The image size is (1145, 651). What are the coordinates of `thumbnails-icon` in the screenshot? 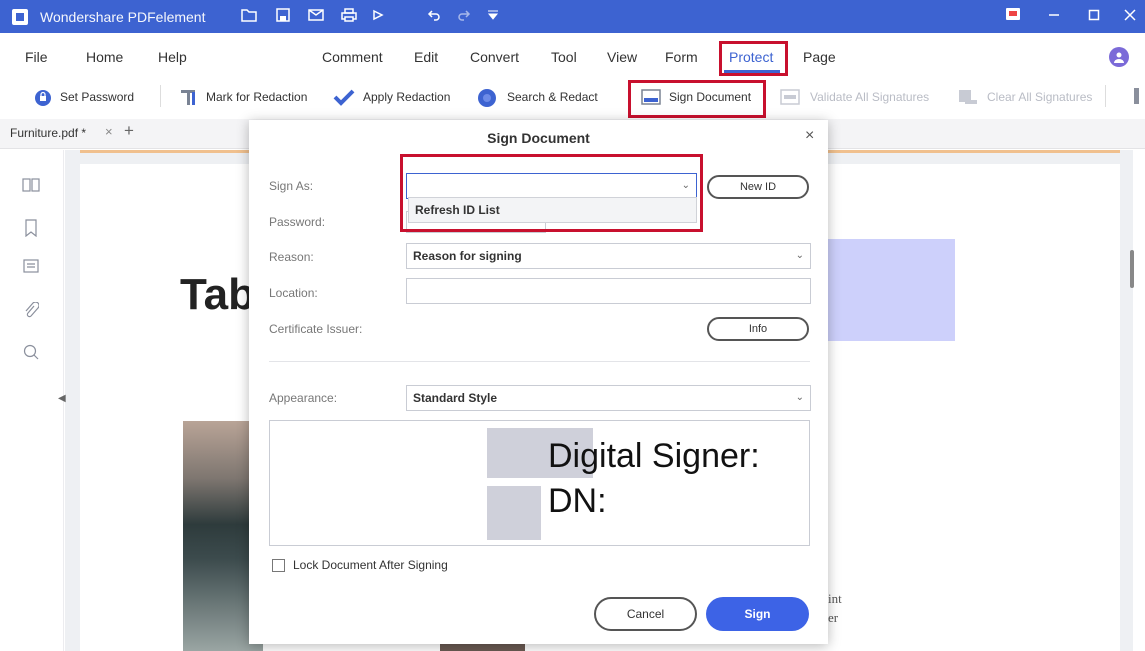 It's located at (31, 187).